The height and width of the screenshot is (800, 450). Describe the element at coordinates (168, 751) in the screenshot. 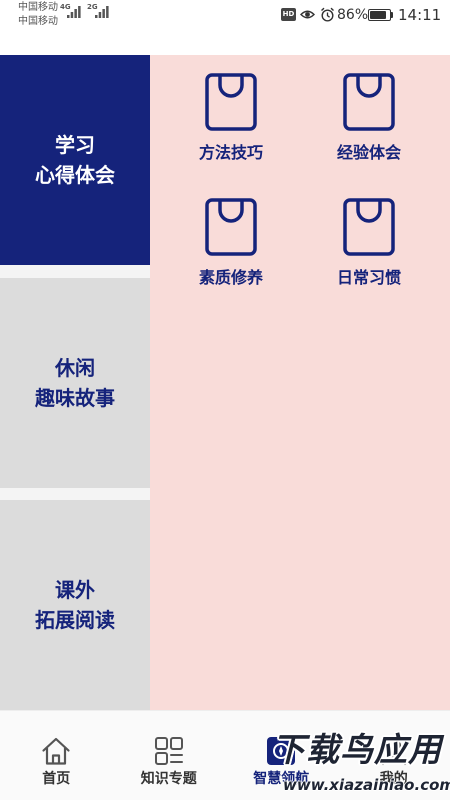

I see `grid-icon` at that location.